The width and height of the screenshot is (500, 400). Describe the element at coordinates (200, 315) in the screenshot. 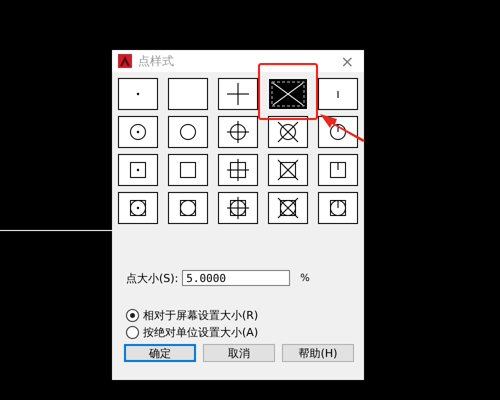

I see `option-label: 相对于屏幕设置大小(R)` at that location.